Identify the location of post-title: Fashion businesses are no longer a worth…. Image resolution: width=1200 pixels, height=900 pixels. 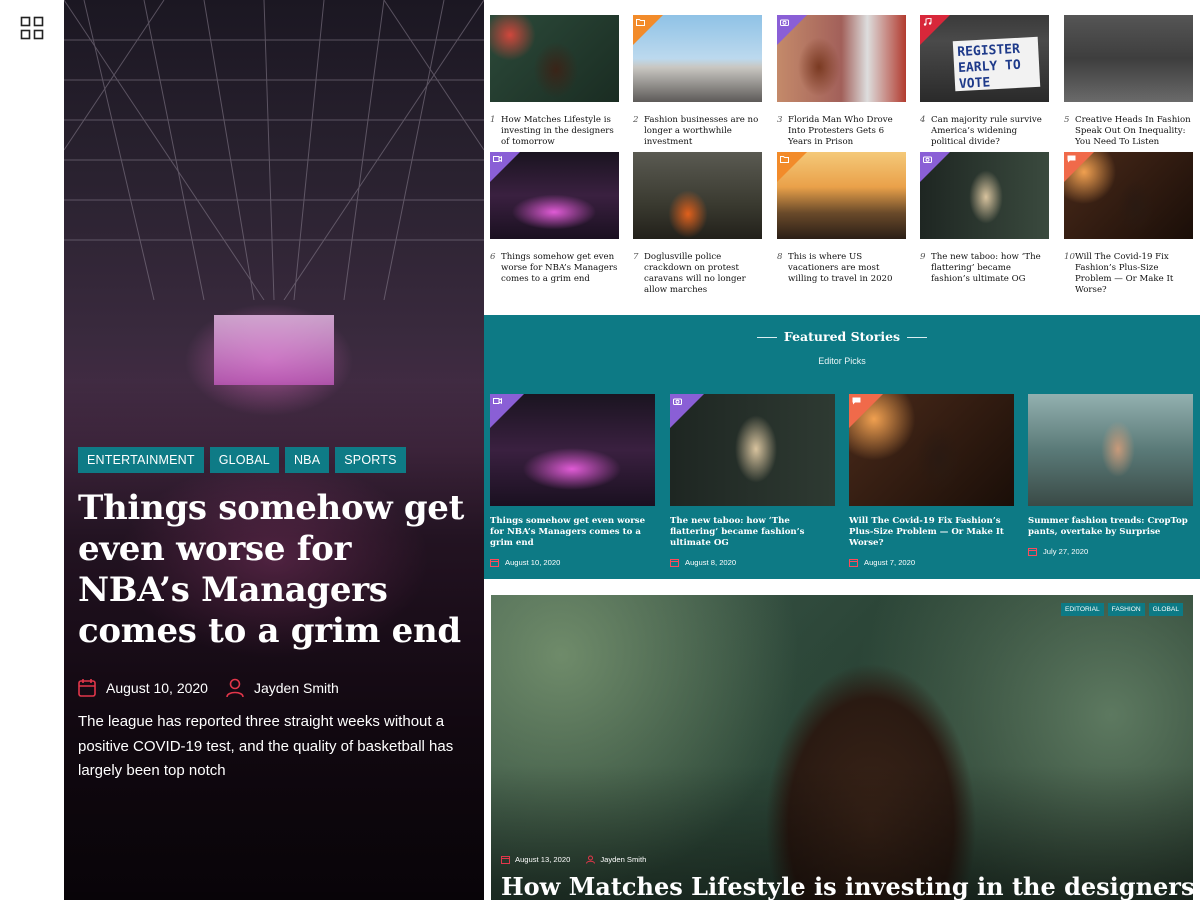
(703, 131).